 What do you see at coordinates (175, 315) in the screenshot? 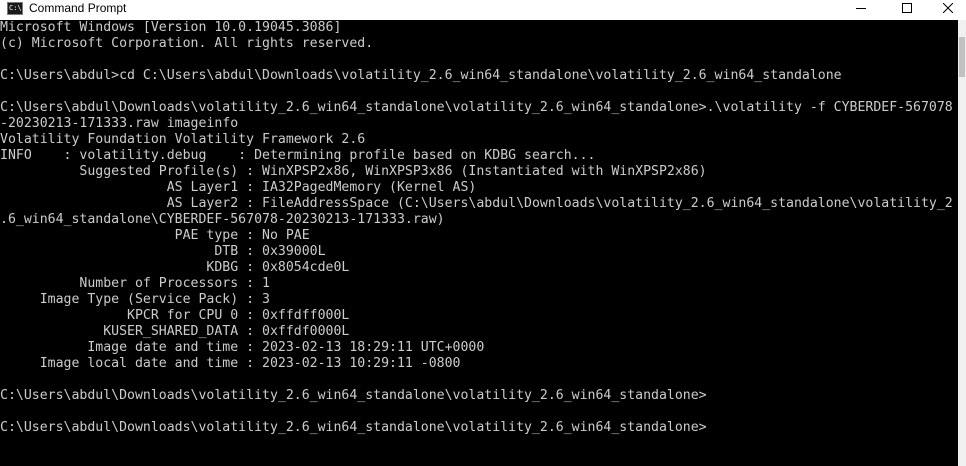
I see `console-line: KPCR for CPU 0 : 0xffdff000L` at bounding box center [175, 315].